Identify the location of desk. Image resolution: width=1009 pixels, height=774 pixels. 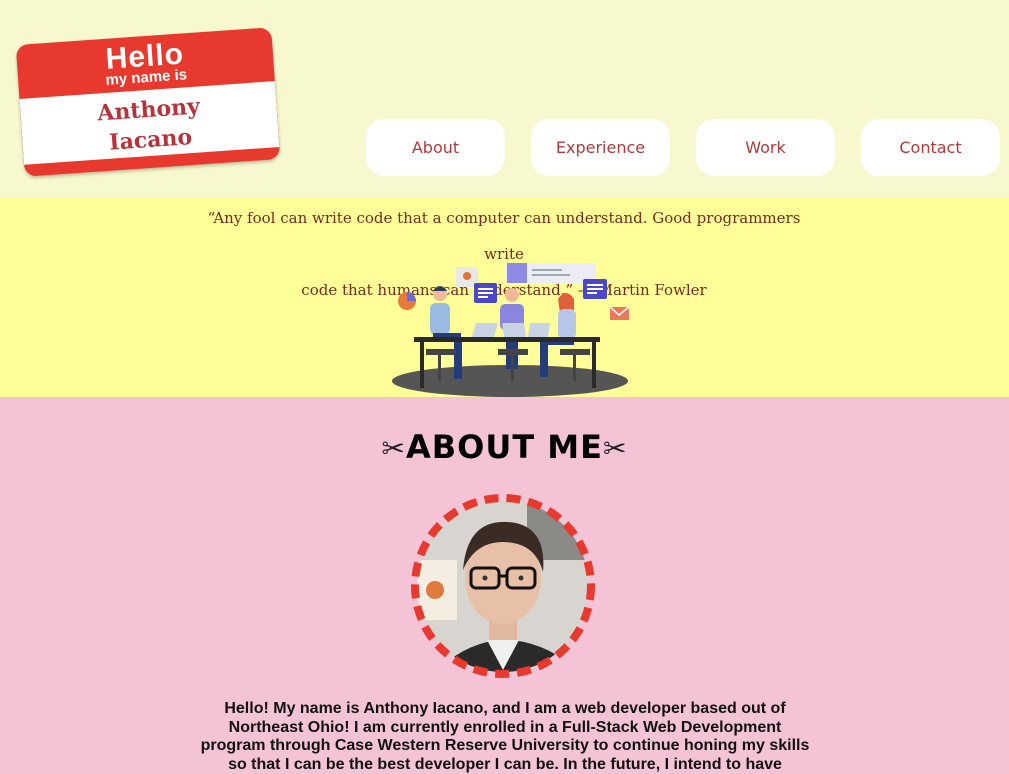
(507, 339).